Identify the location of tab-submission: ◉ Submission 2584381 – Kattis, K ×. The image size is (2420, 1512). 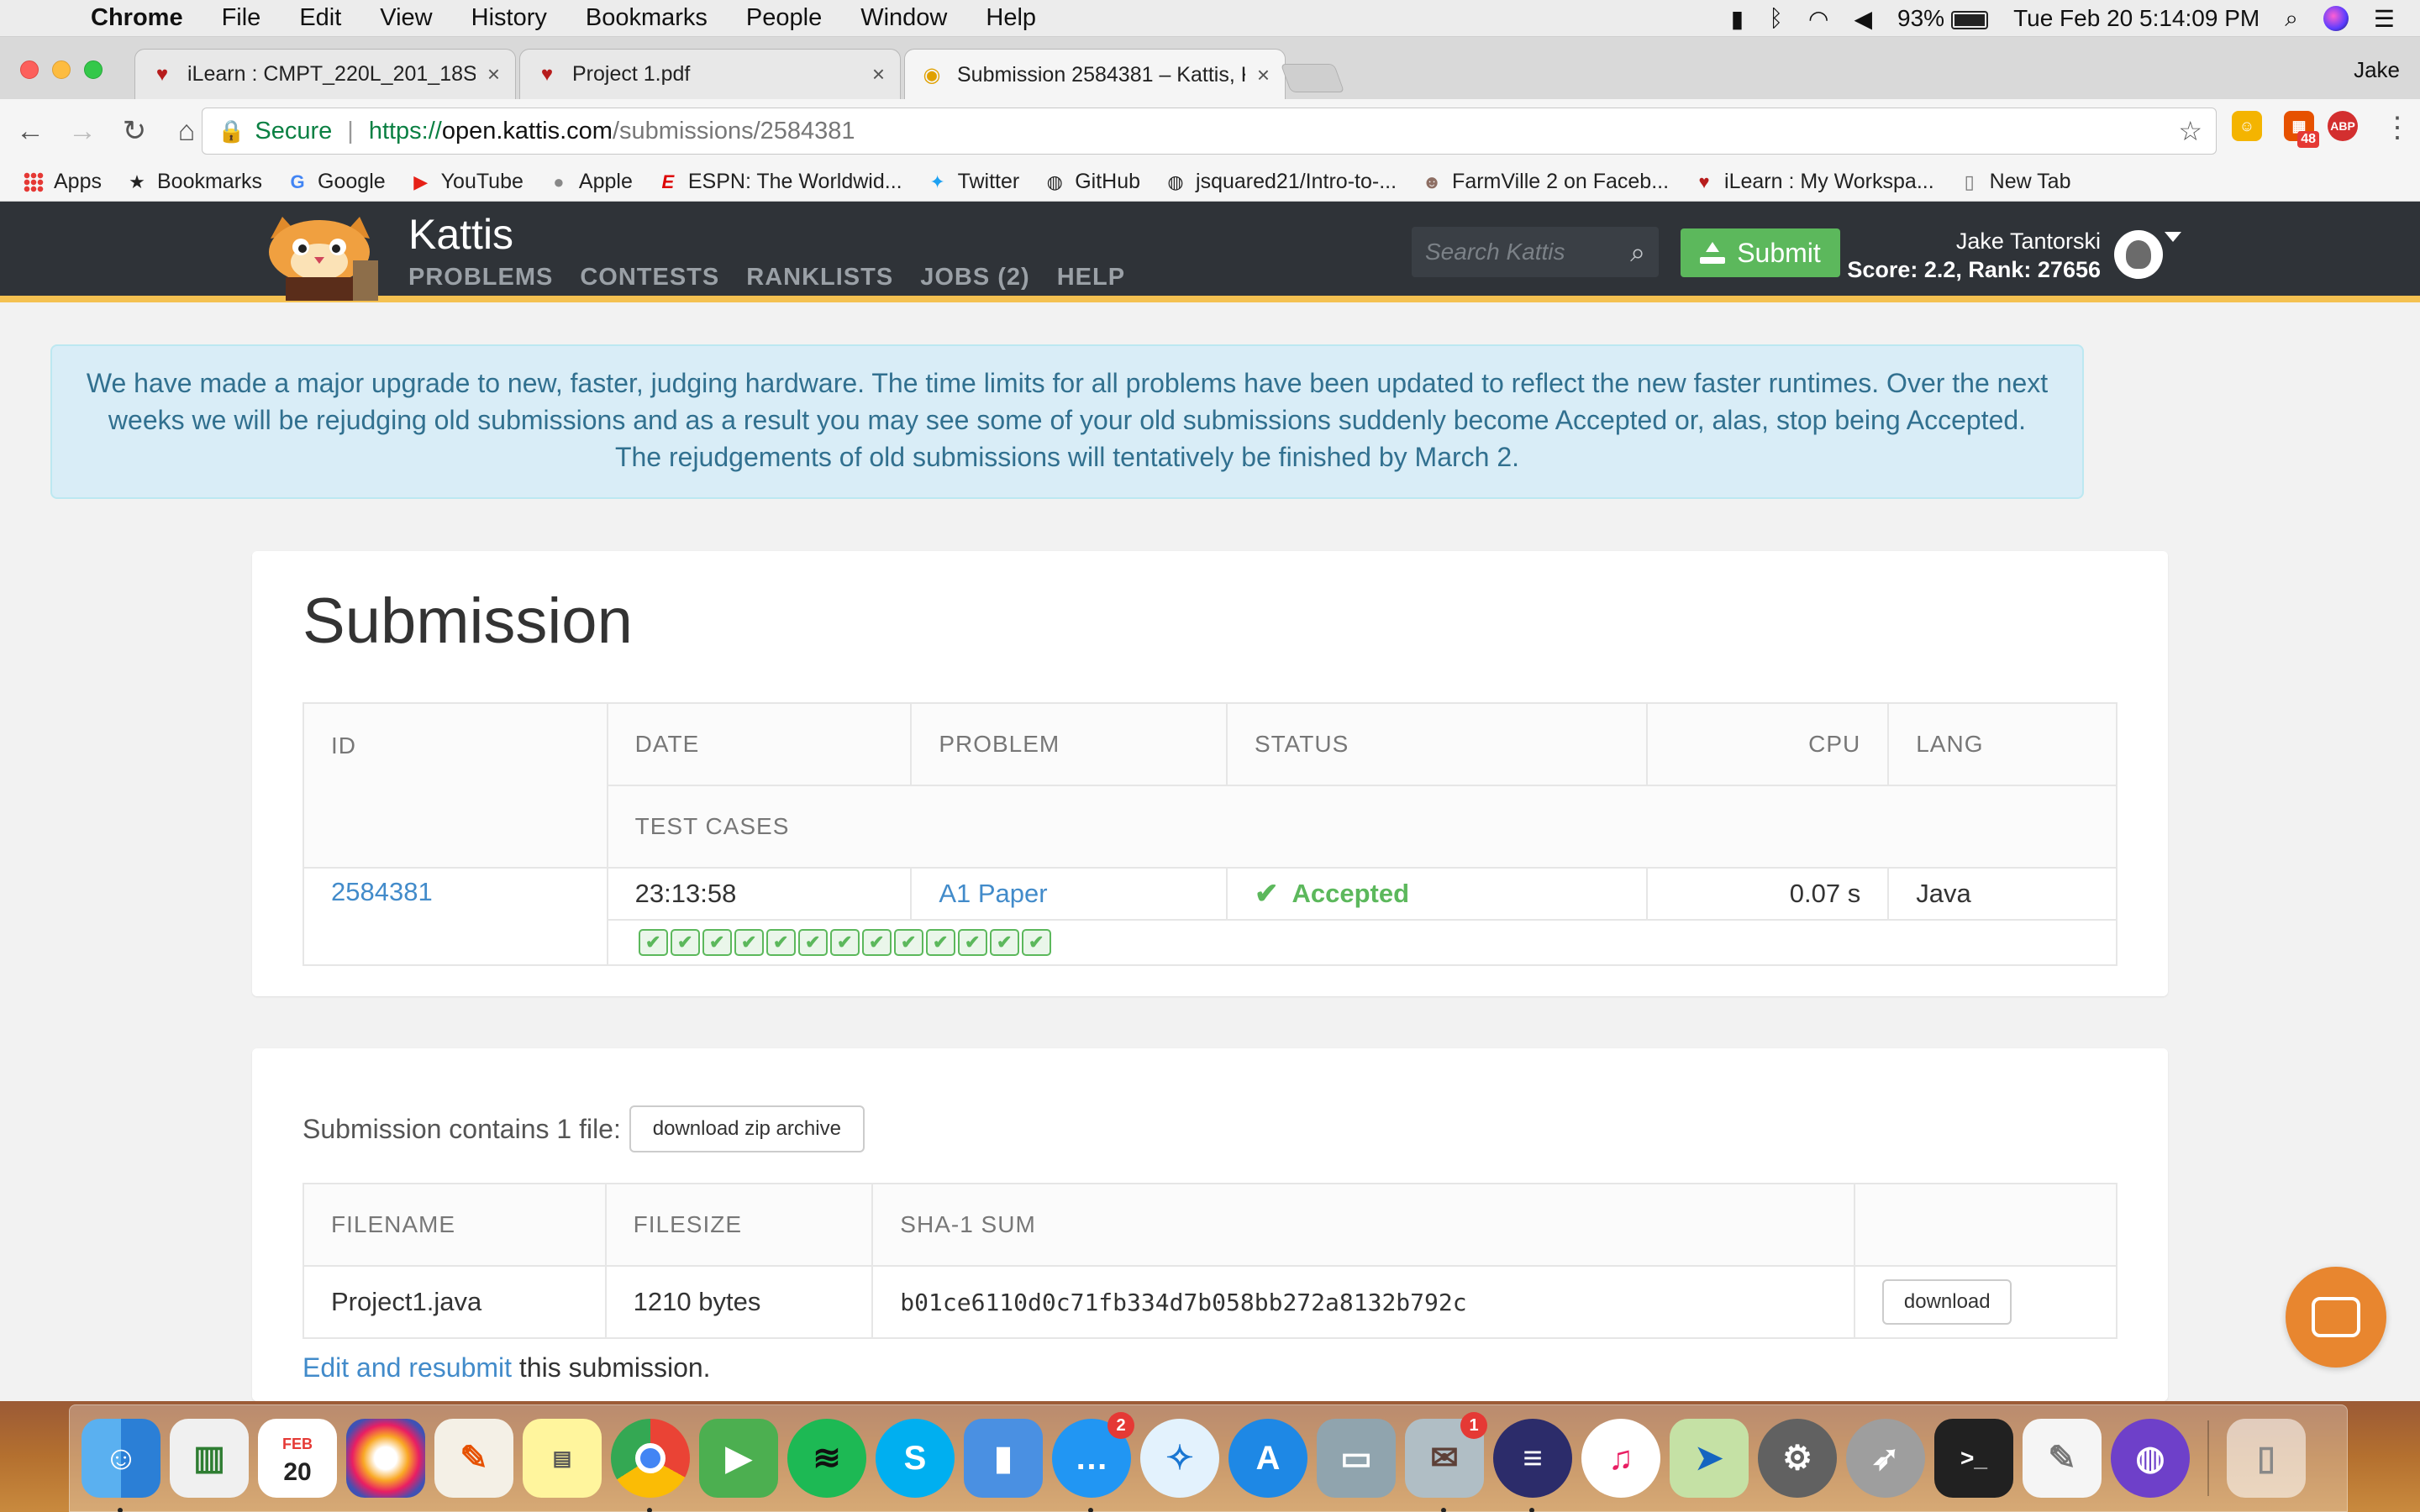
(1095, 75).